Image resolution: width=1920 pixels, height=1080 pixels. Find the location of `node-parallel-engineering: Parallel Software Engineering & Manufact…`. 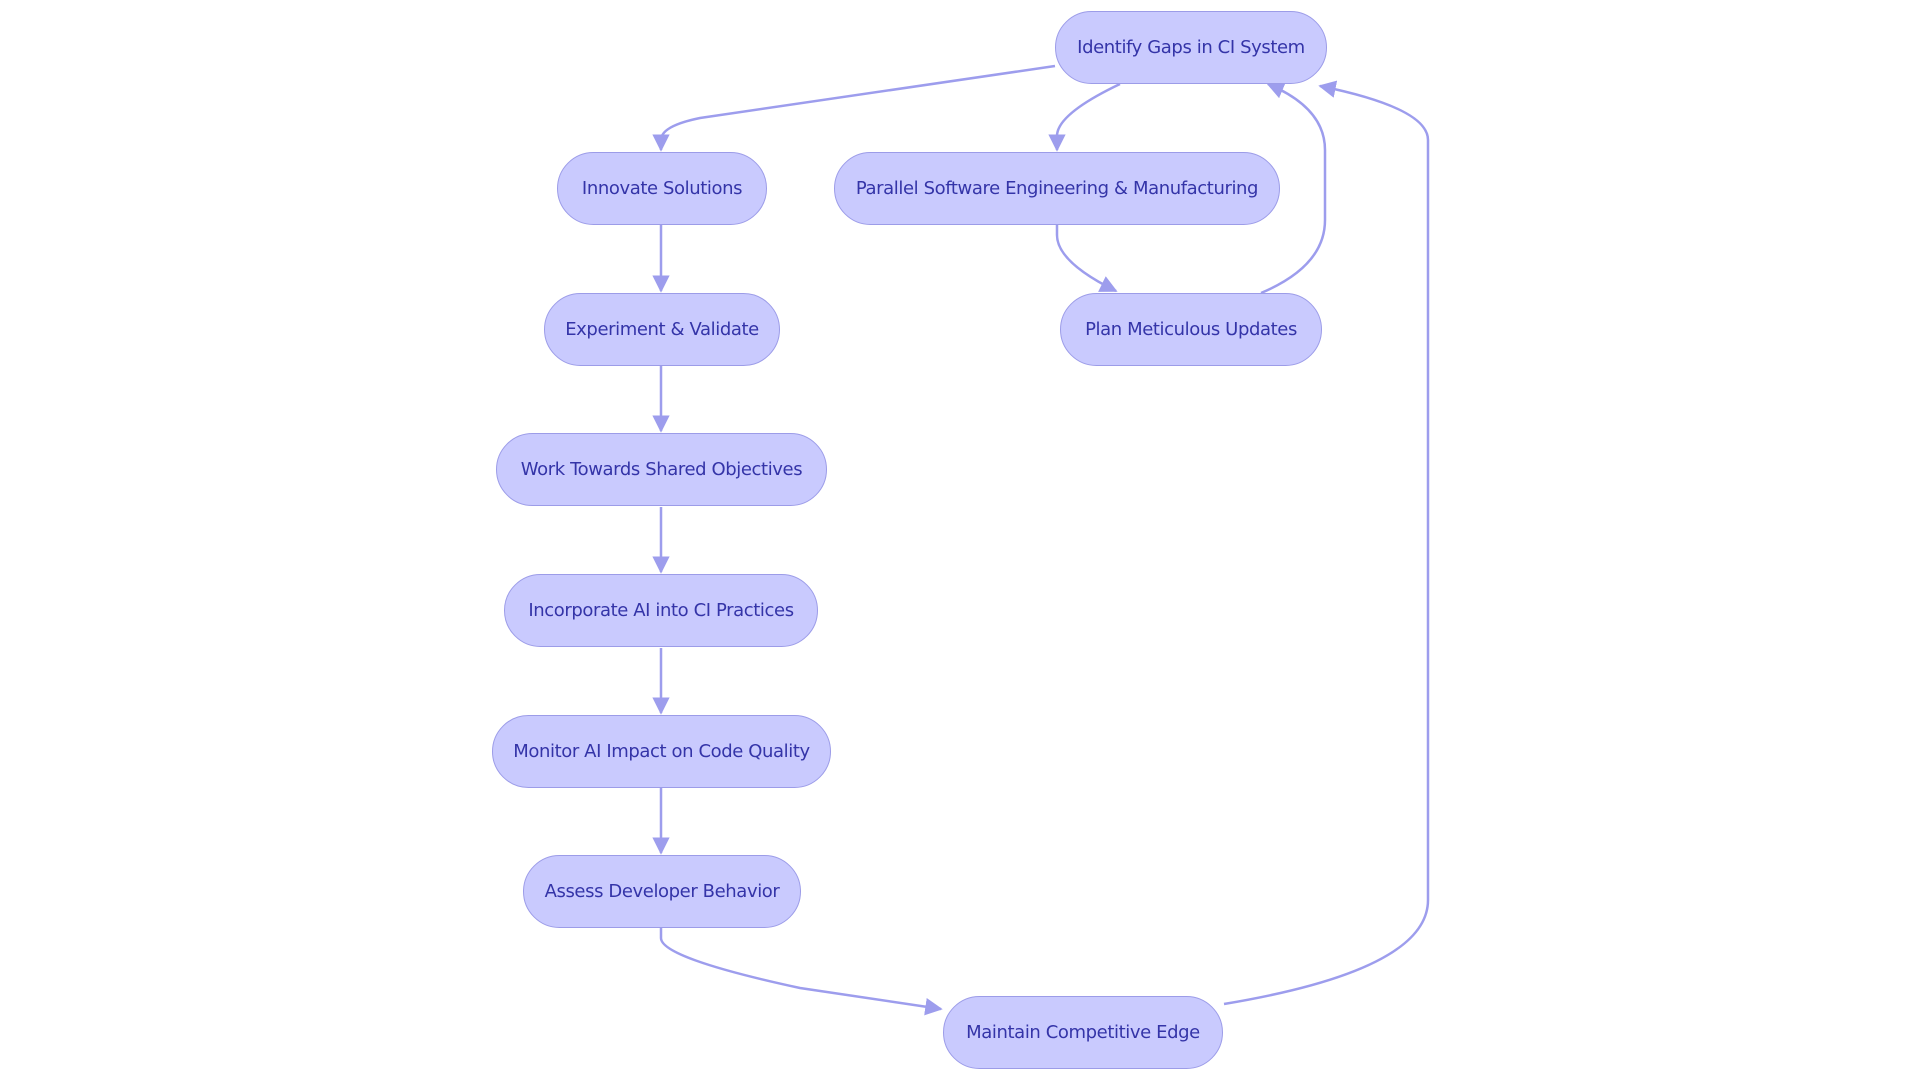

node-parallel-engineering: Parallel Software Engineering & Manufact… is located at coordinates (1057, 188).